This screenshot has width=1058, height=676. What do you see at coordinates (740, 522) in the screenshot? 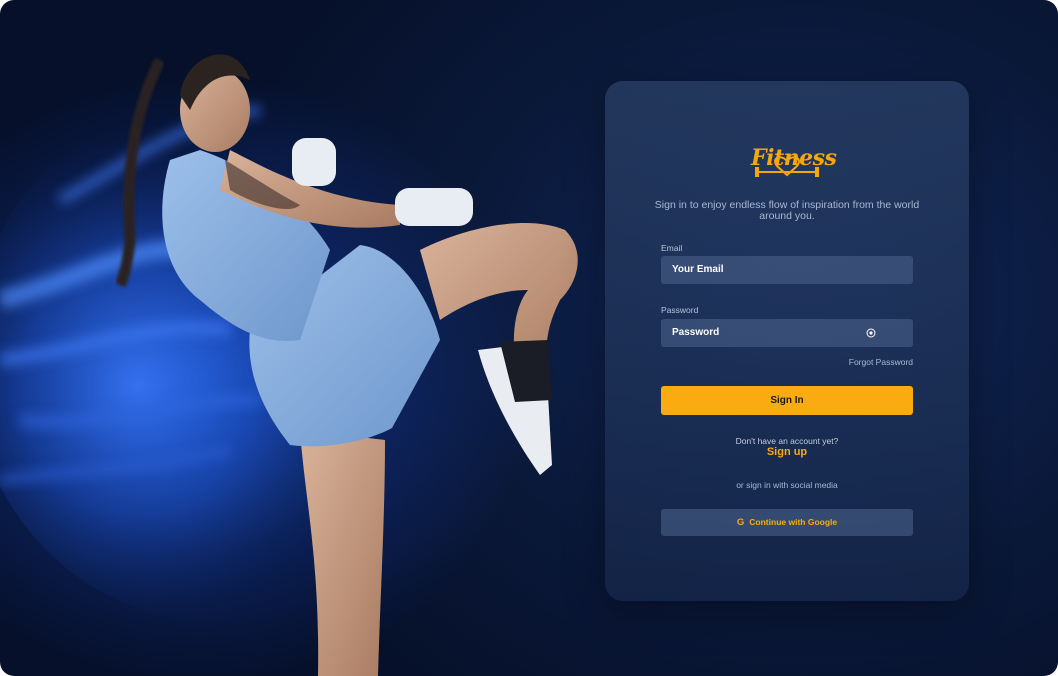
I see `google-icon: G` at bounding box center [740, 522].